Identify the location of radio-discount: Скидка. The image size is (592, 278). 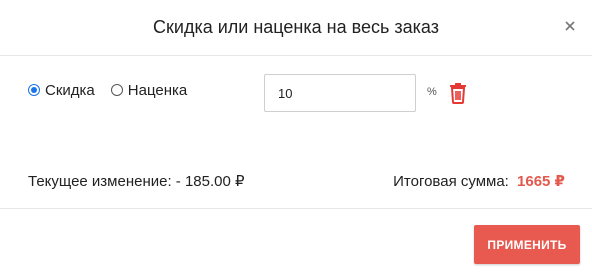
(61, 90).